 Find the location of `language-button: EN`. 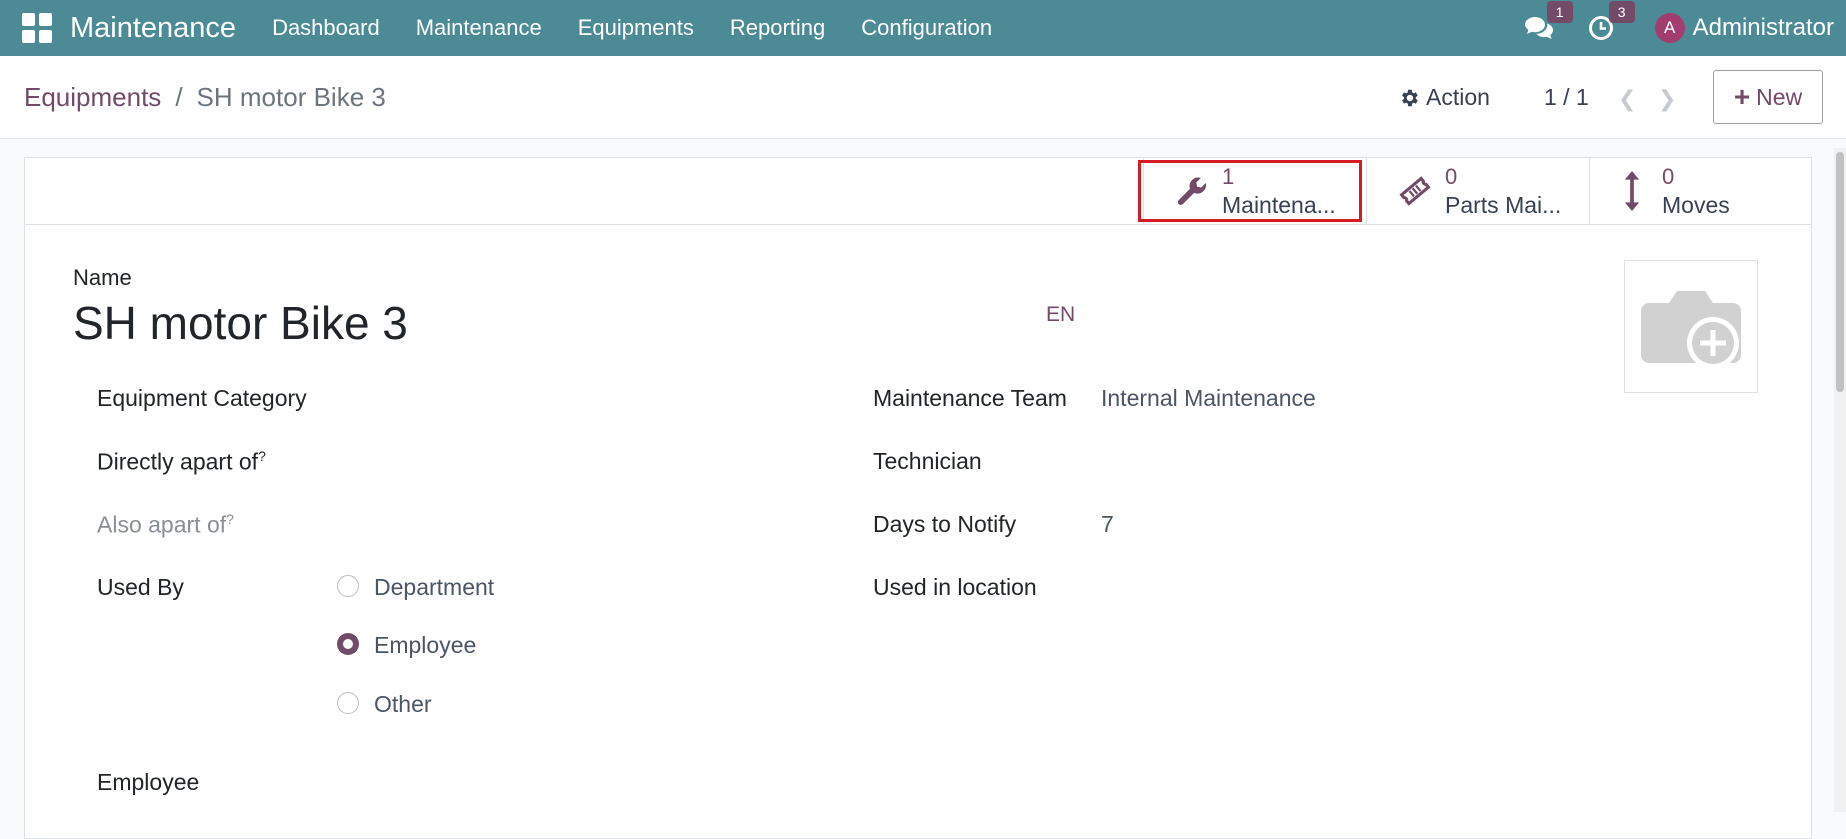

language-button: EN is located at coordinates (1060, 315).